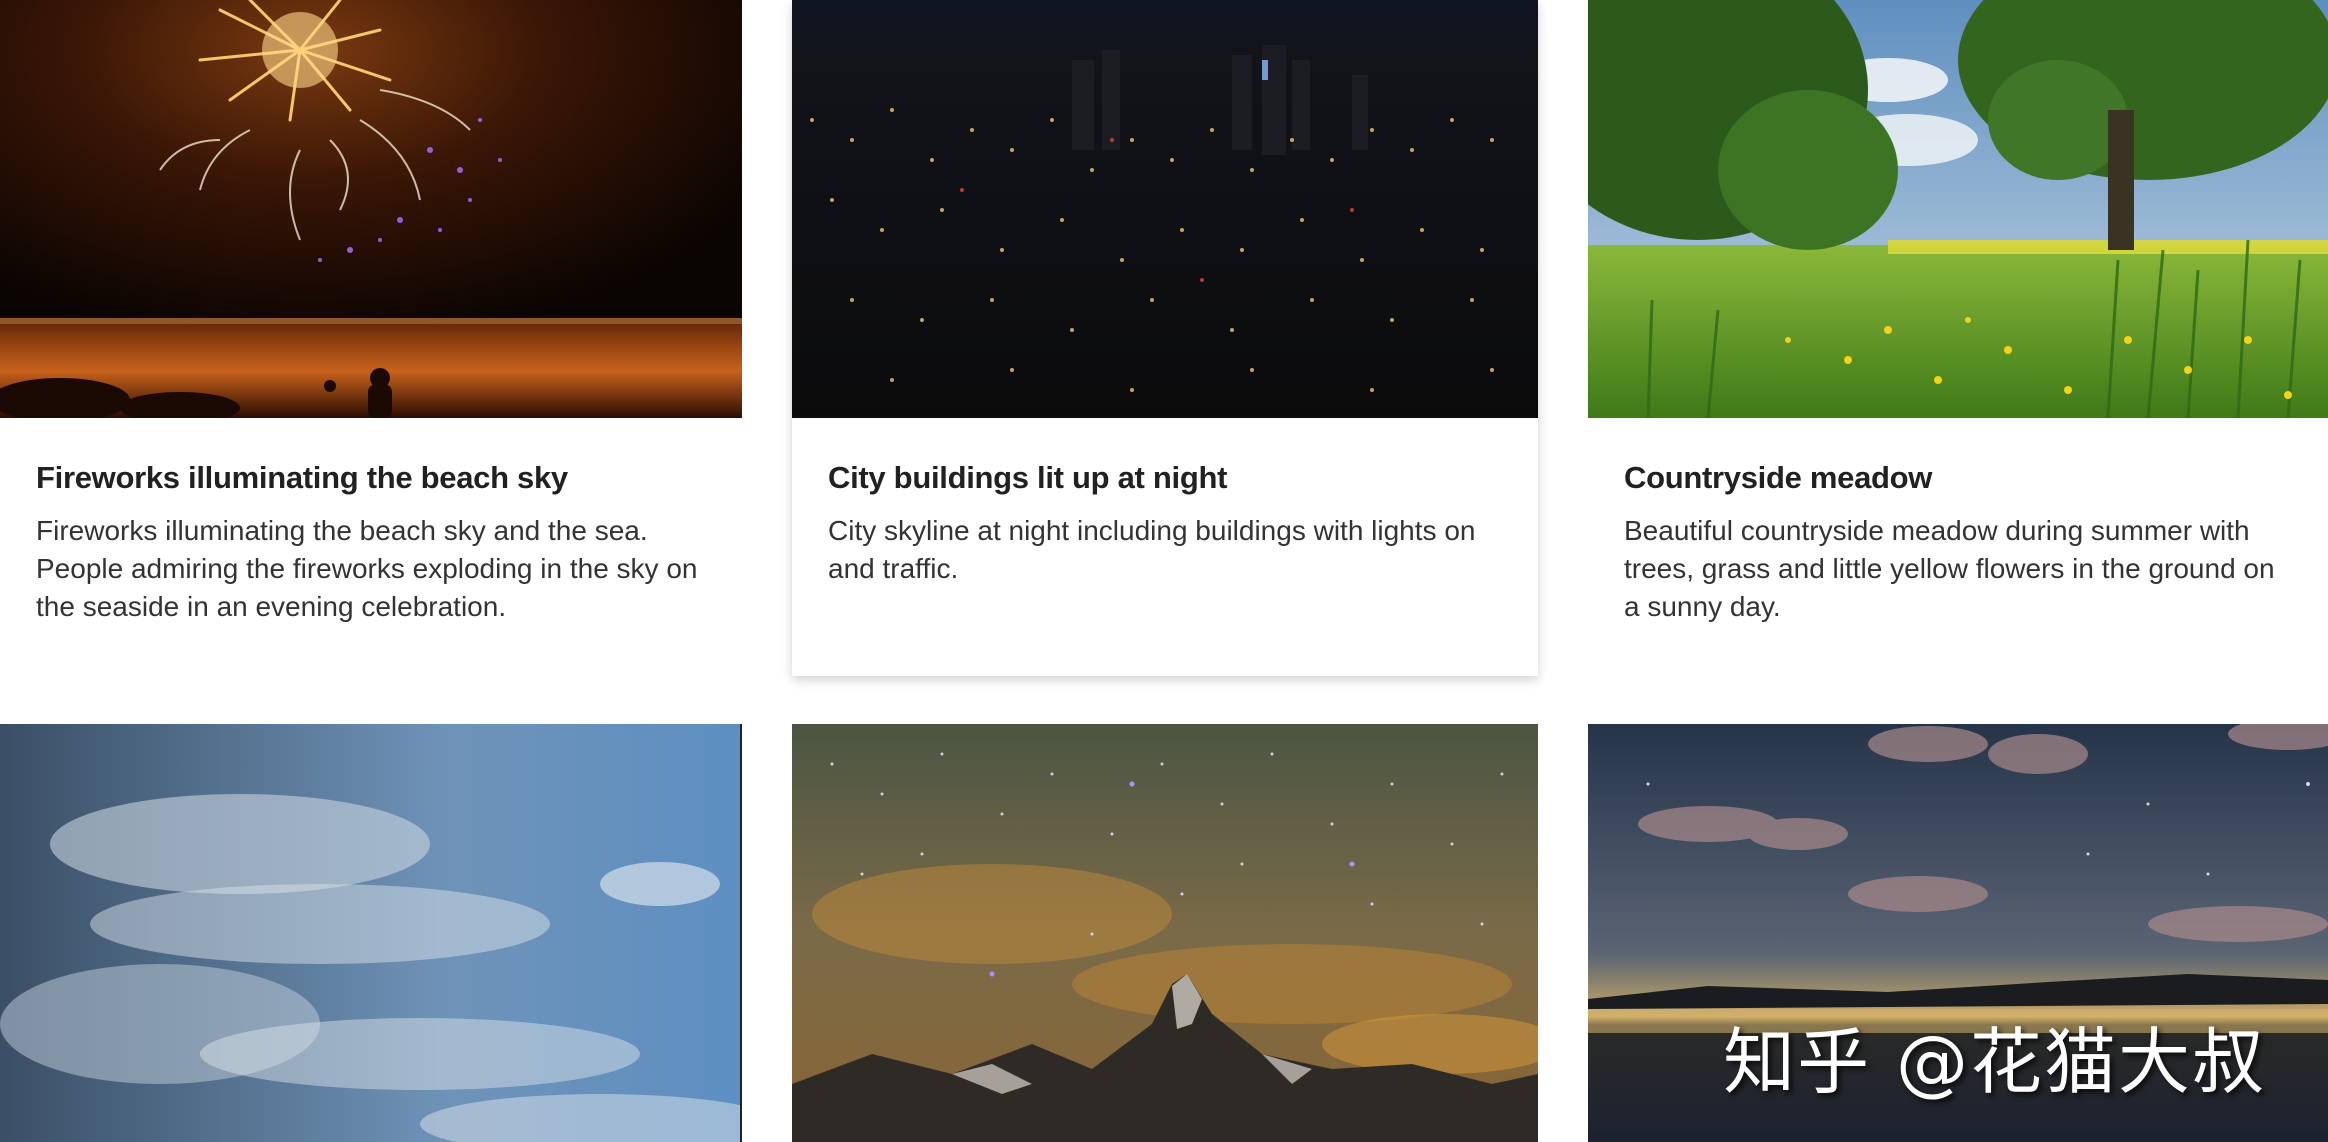 The height and width of the screenshot is (1142, 2328). Describe the element at coordinates (371, 478) in the screenshot. I see `card-title: Fireworks illuminating the beach sky` at that location.